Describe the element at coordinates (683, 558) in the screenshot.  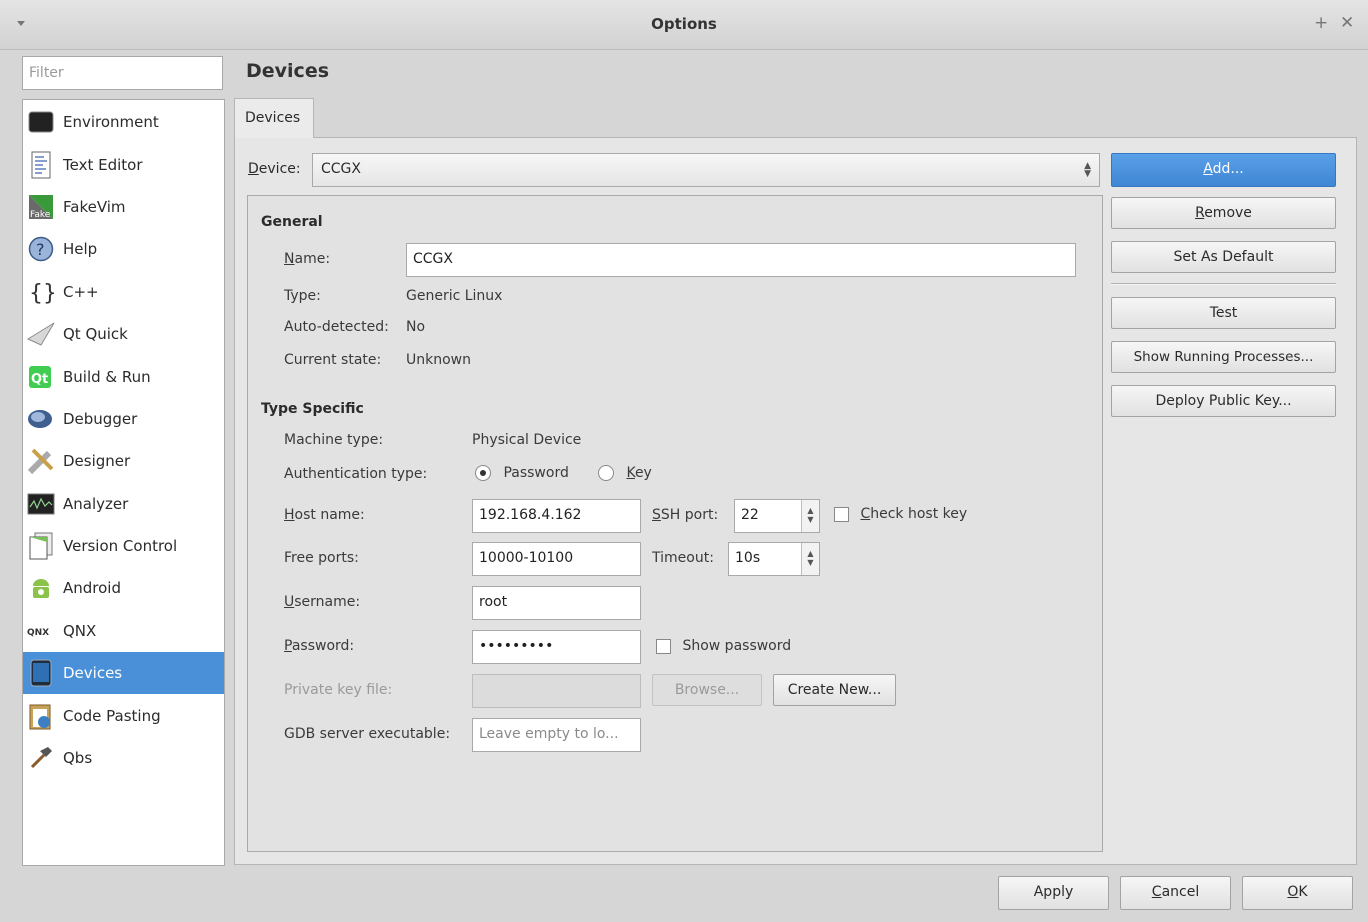
I see `timeout-label: Timeout:` at that location.